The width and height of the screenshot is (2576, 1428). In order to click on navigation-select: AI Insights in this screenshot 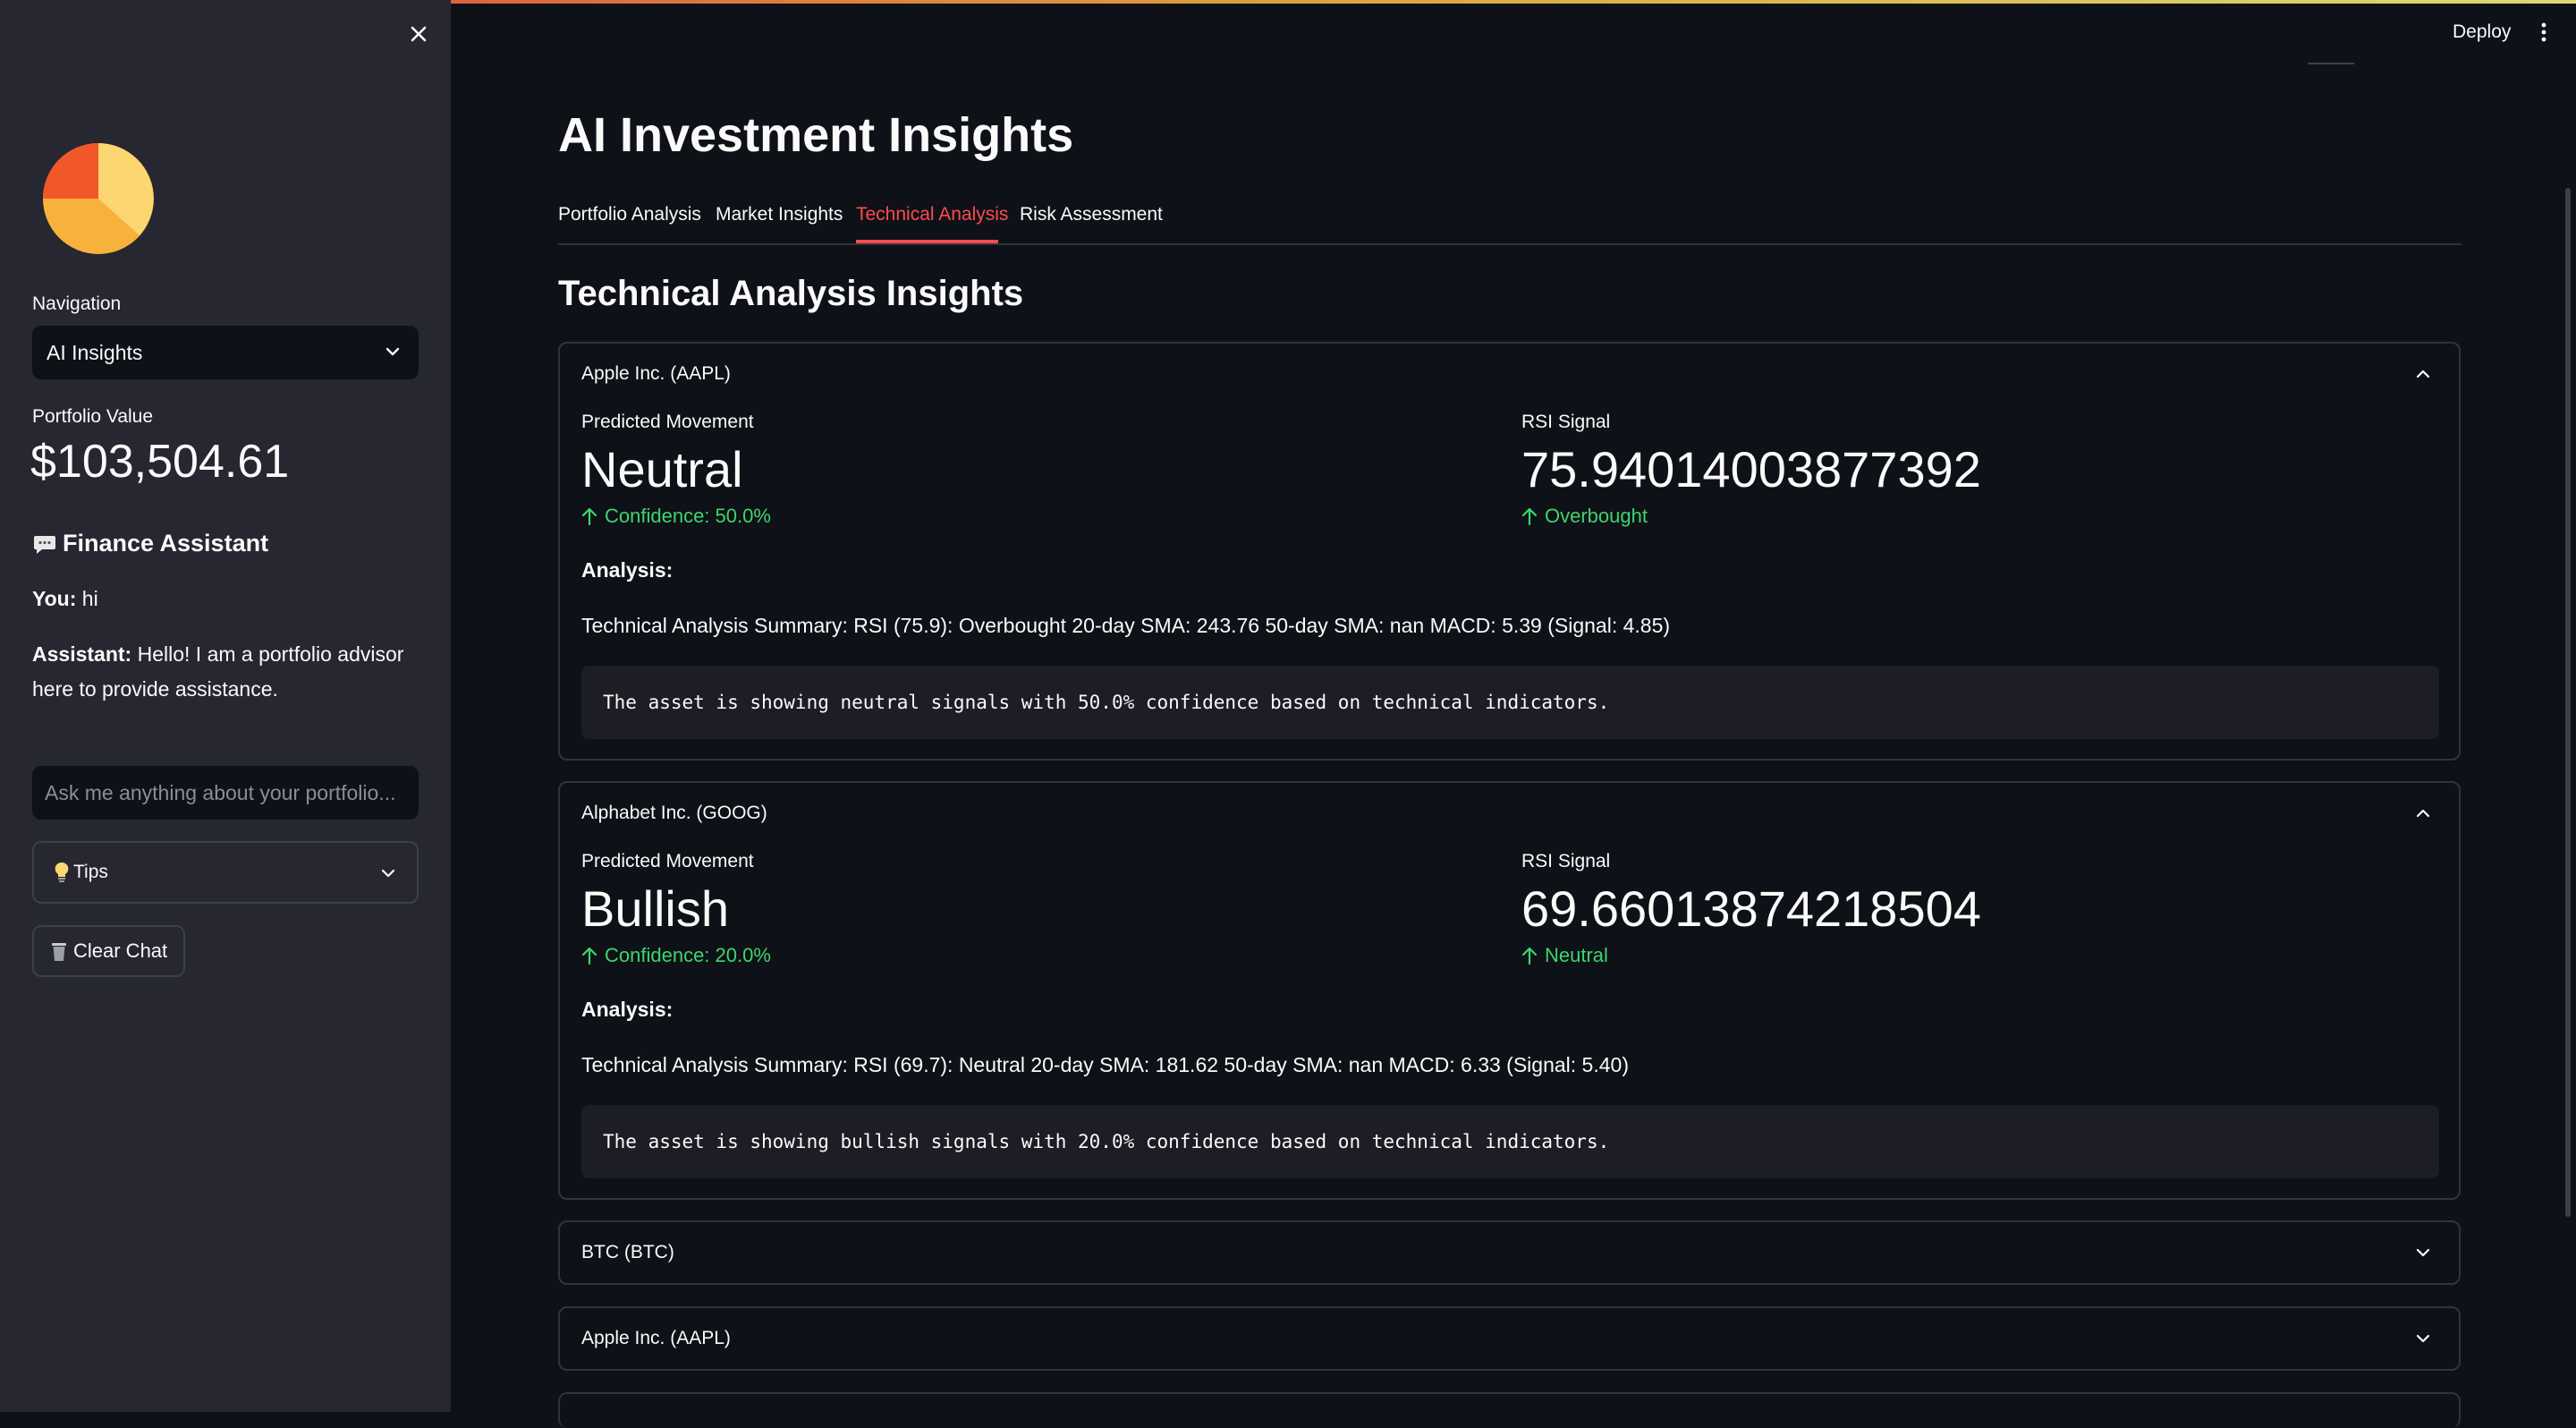, I will do `click(225, 352)`.